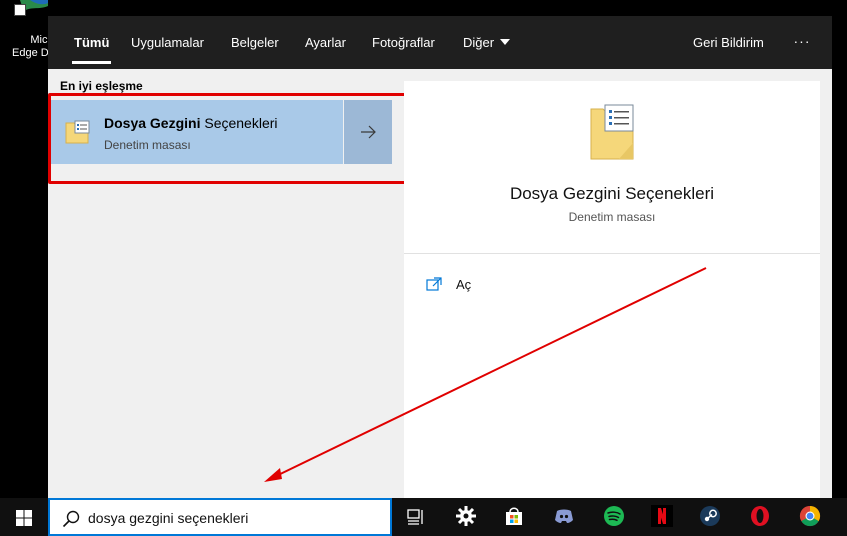  Describe the element at coordinates (612, 132) in the screenshot. I see `folder-options-large-icon` at that location.